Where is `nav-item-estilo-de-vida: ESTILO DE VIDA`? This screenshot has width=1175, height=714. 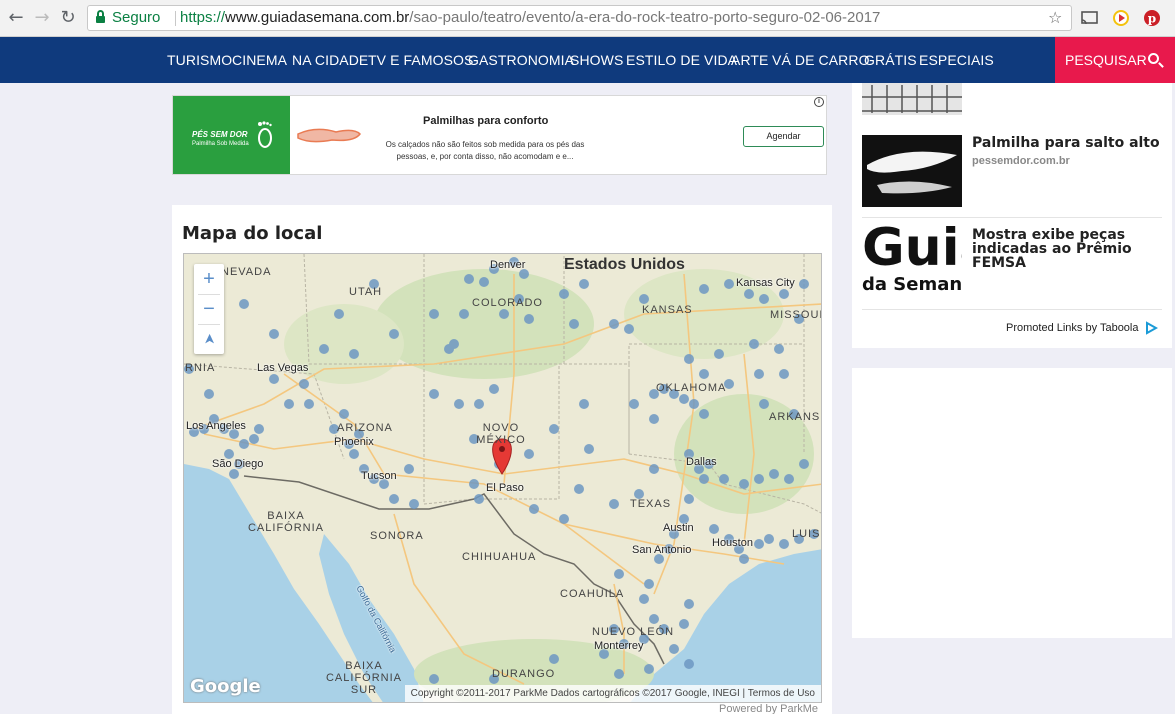
nav-item-estilo-de-vida: ESTILO DE VIDA is located at coordinates (681, 60).